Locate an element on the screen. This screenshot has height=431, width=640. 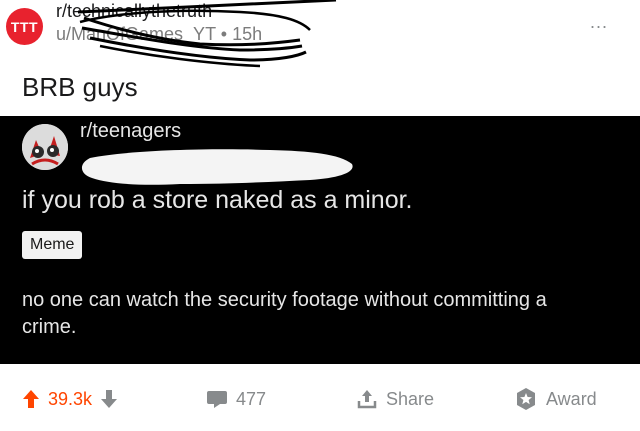
redaction-blot is located at coordinates (217, 167).